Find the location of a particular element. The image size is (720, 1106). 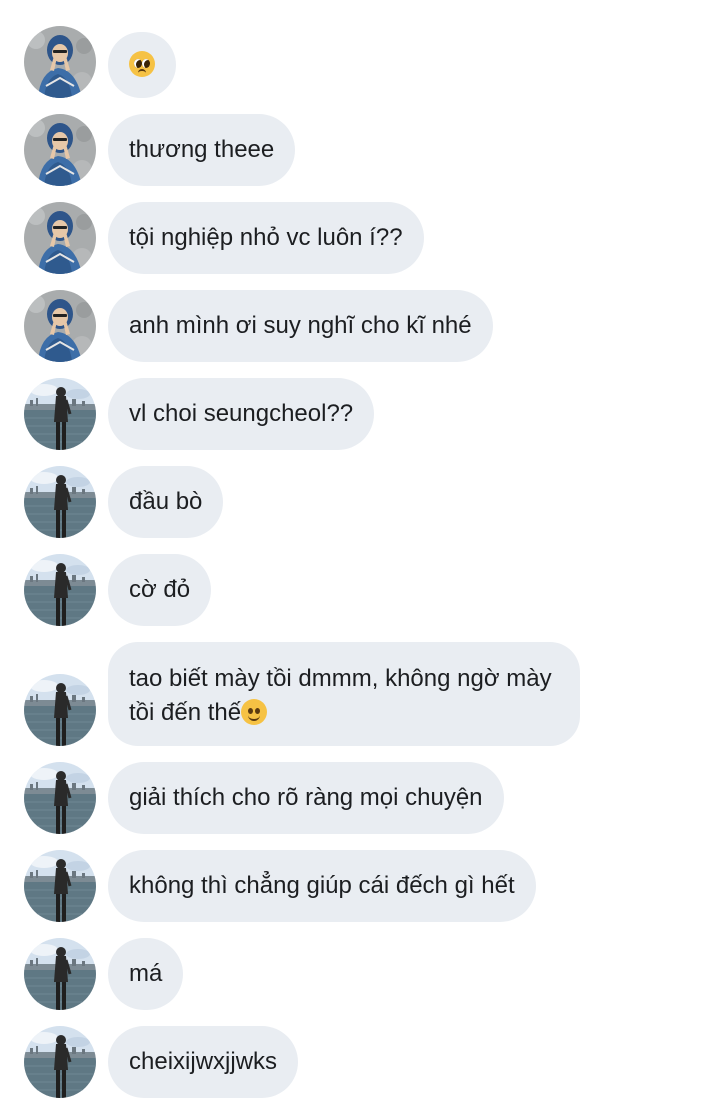

message-bubble: đầu bò is located at coordinates (166, 502).